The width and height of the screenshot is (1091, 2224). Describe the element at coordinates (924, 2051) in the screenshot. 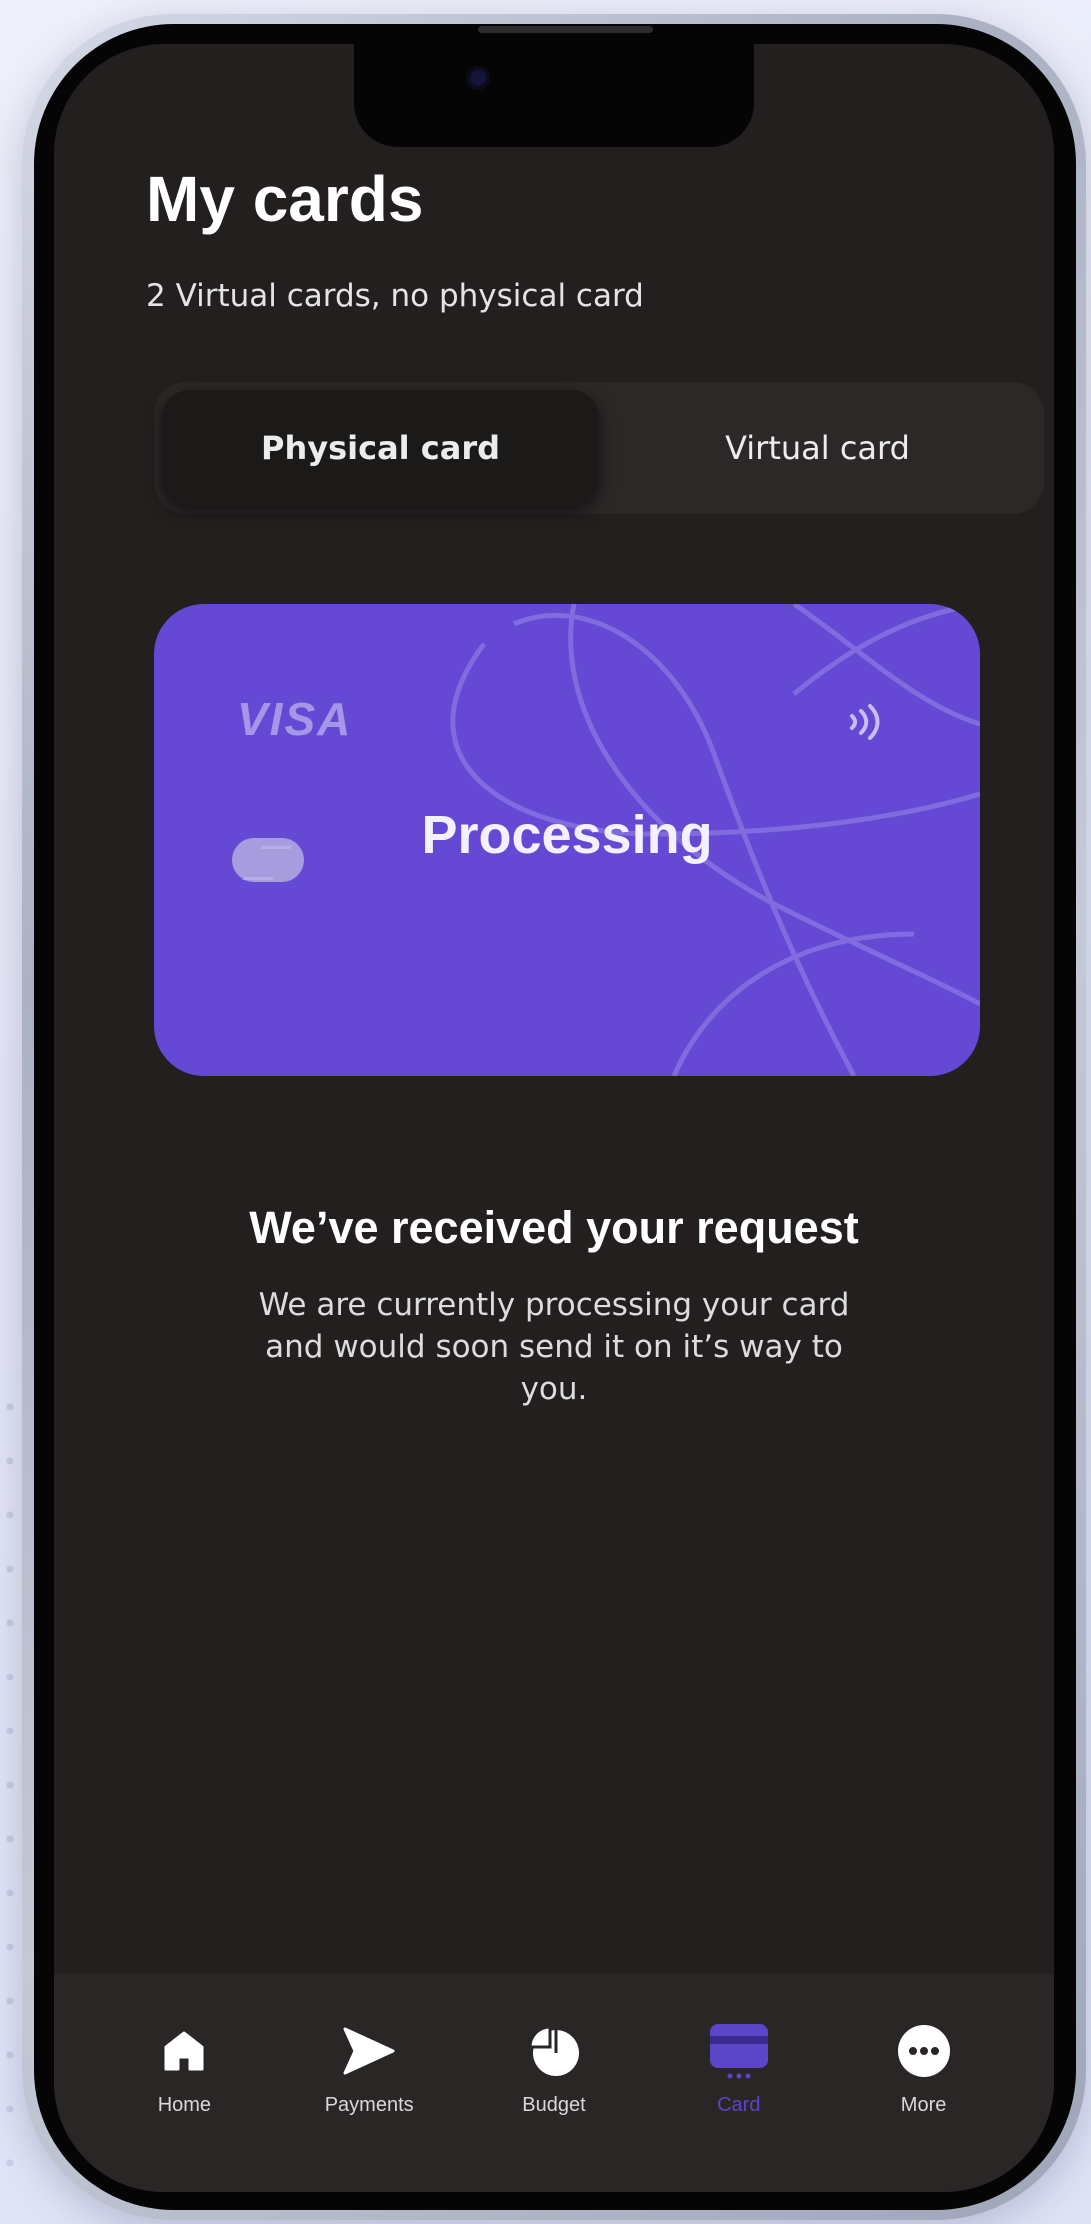

I see `more-icon` at that location.